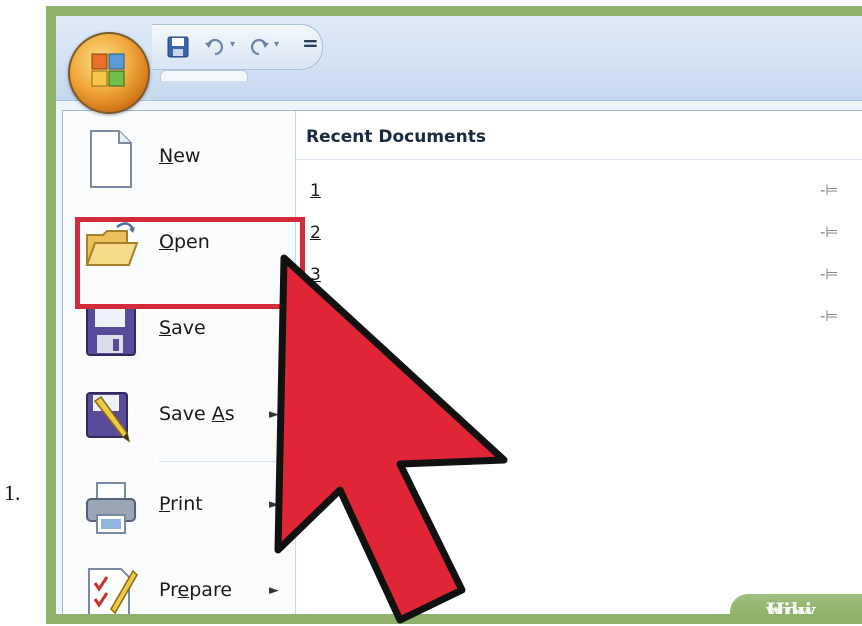 This screenshot has height=626, width=862. I want to click on undo-icon, so click(215, 47).